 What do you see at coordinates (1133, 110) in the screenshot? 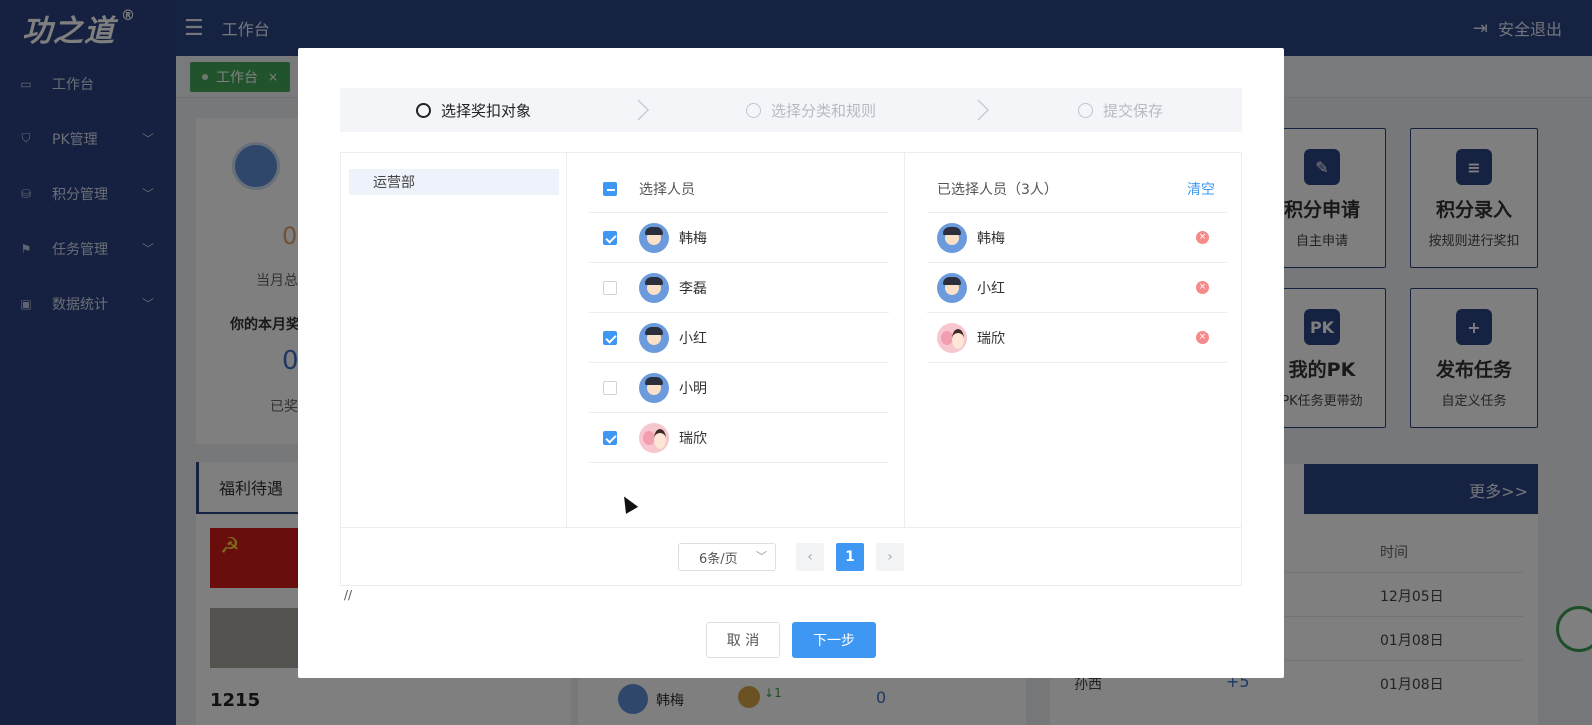
I see `step-label: 提交保存` at bounding box center [1133, 110].